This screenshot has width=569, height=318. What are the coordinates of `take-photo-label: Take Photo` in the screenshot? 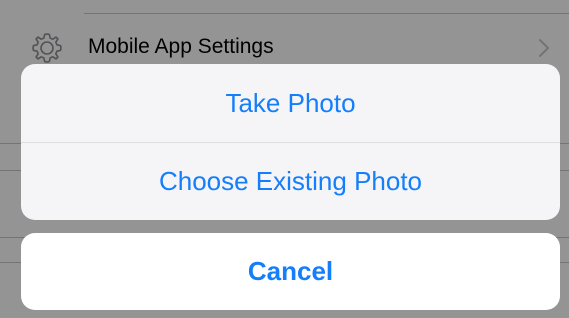 It's located at (290, 102).